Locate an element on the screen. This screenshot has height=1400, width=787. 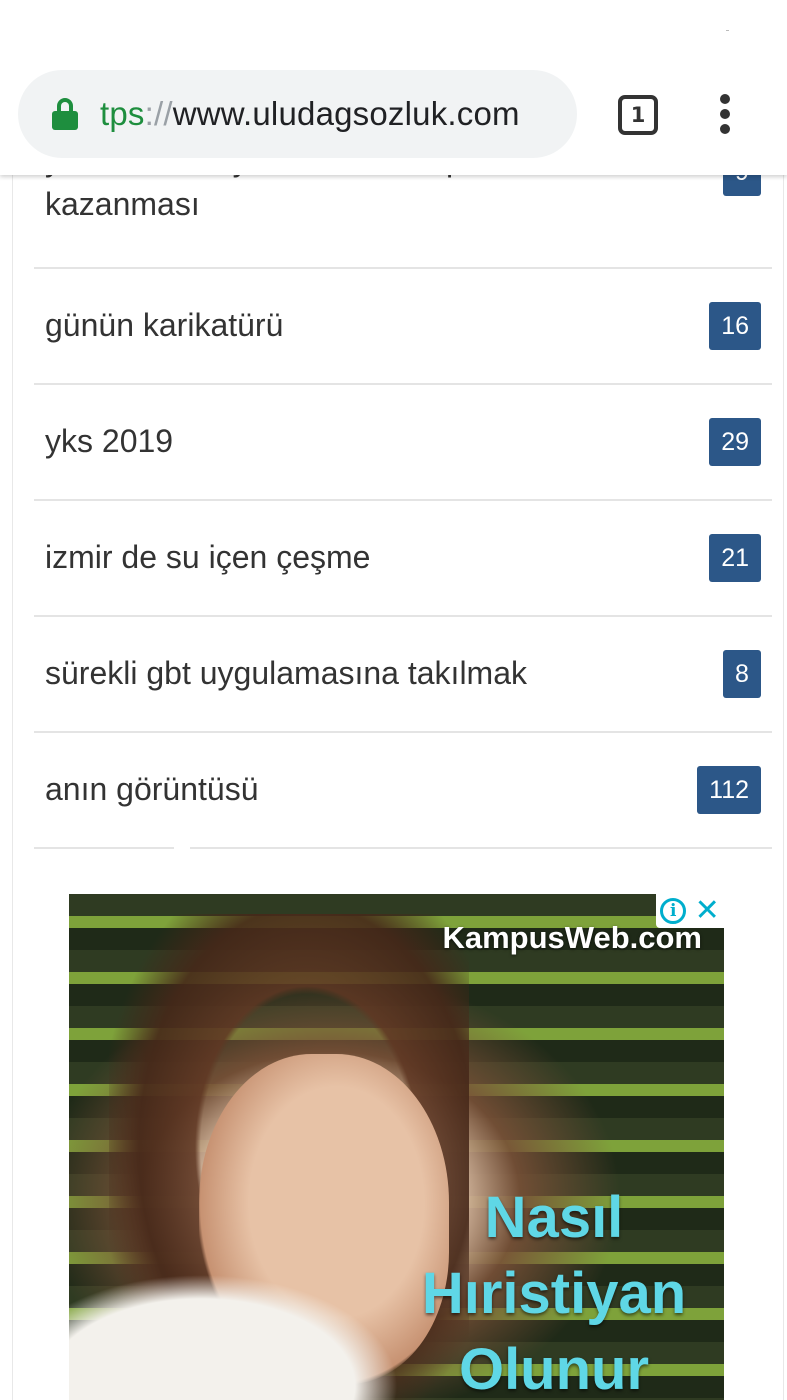
topic-title: yks 2019 is located at coordinates (109, 441).